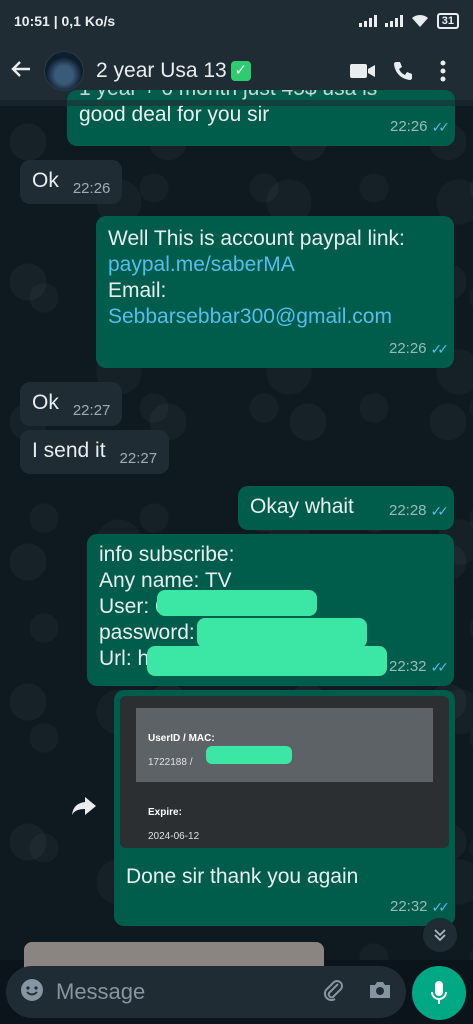 The height and width of the screenshot is (1024, 473). Describe the element at coordinates (440, 935) in the screenshot. I see `chevron-down-icon` at that location.